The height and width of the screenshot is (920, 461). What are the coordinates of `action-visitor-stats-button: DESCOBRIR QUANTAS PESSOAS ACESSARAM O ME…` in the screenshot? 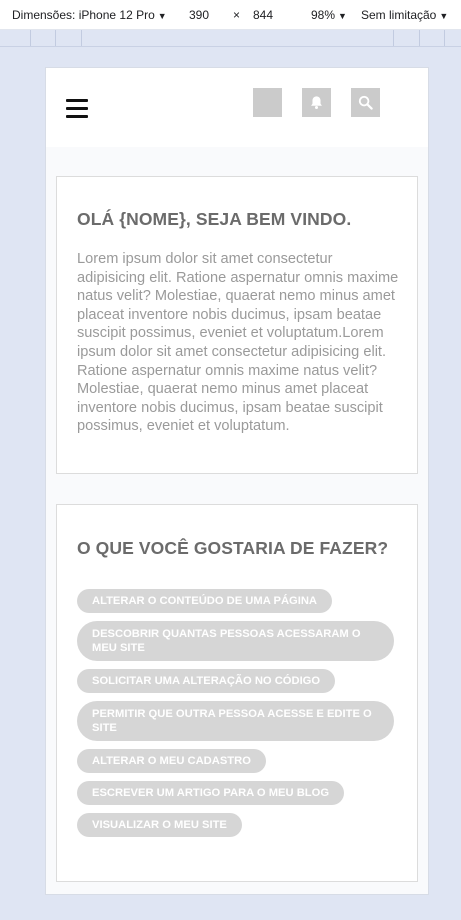 It's located at (235, 641).